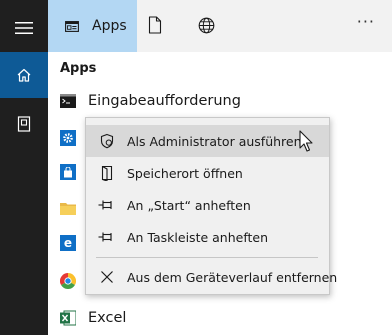 The width and height of the screenshot is (392, 335). I want to click on edge-icon: e, so click(68, 243).